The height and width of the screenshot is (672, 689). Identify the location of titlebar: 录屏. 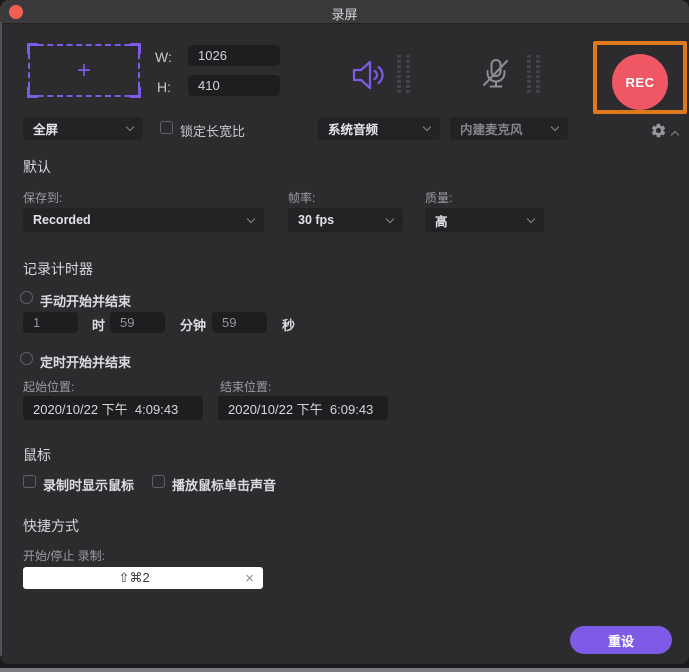
(344, 12).